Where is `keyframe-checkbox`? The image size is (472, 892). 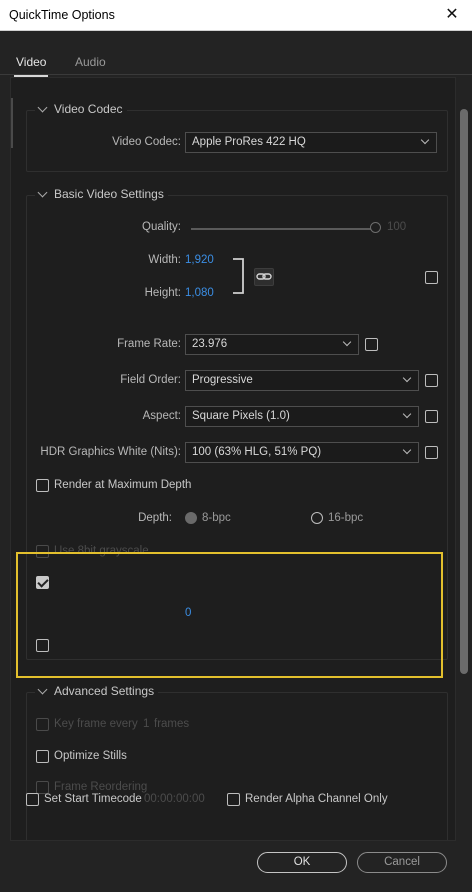
keyframe-checkbox is located at coordinates (42, 724).